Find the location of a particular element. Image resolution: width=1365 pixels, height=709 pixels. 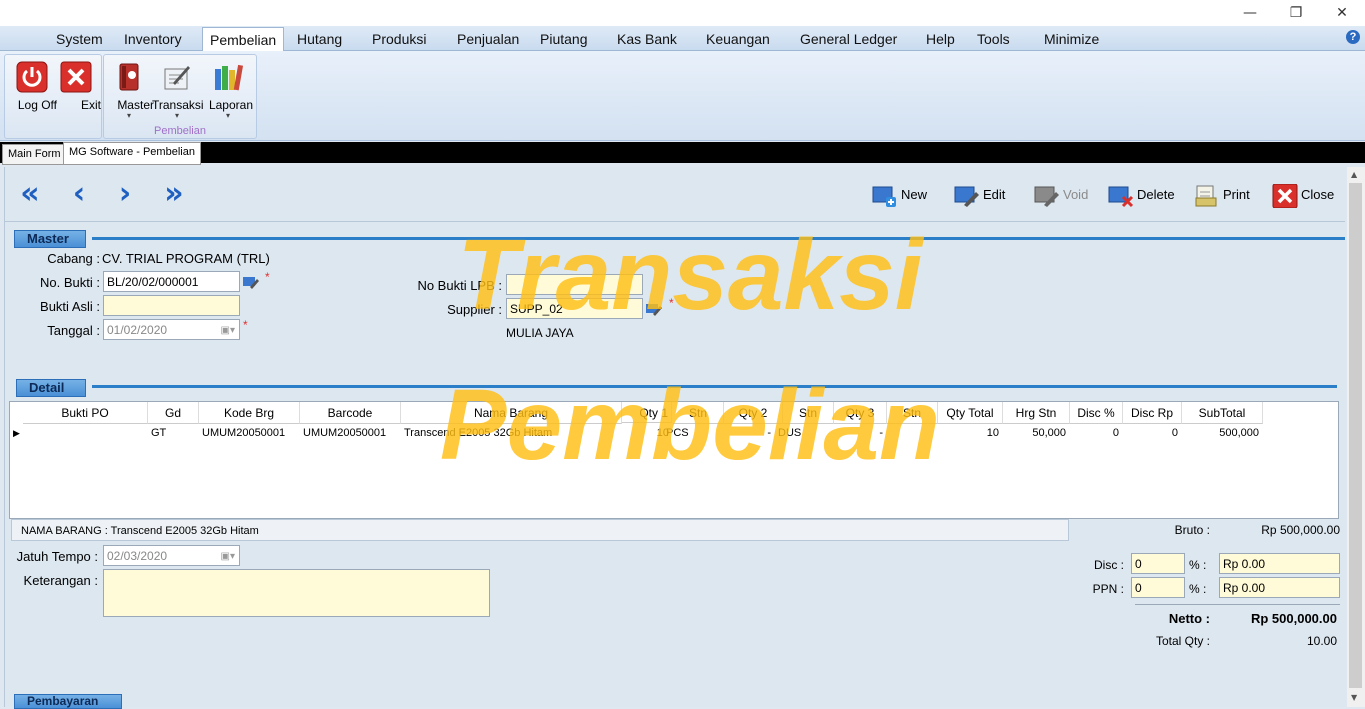

menu-hutang: Hutang is located at coordinates (319, 38).